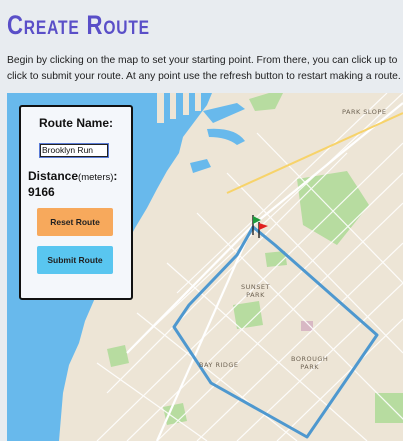  I want to click on end-flag-icon, so click(263, 230).